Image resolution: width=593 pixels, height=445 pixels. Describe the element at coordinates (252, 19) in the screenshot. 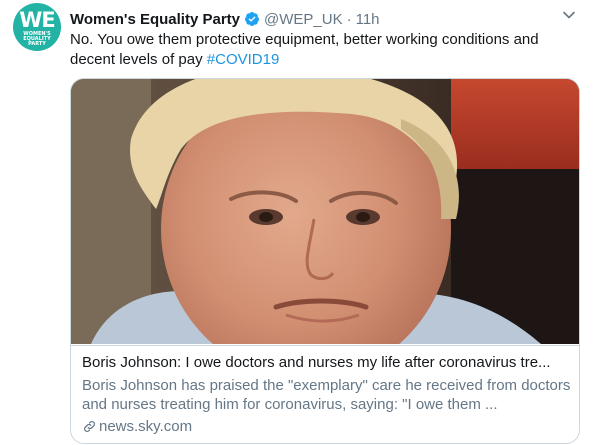

I see `verified-badge-icon` at that location.